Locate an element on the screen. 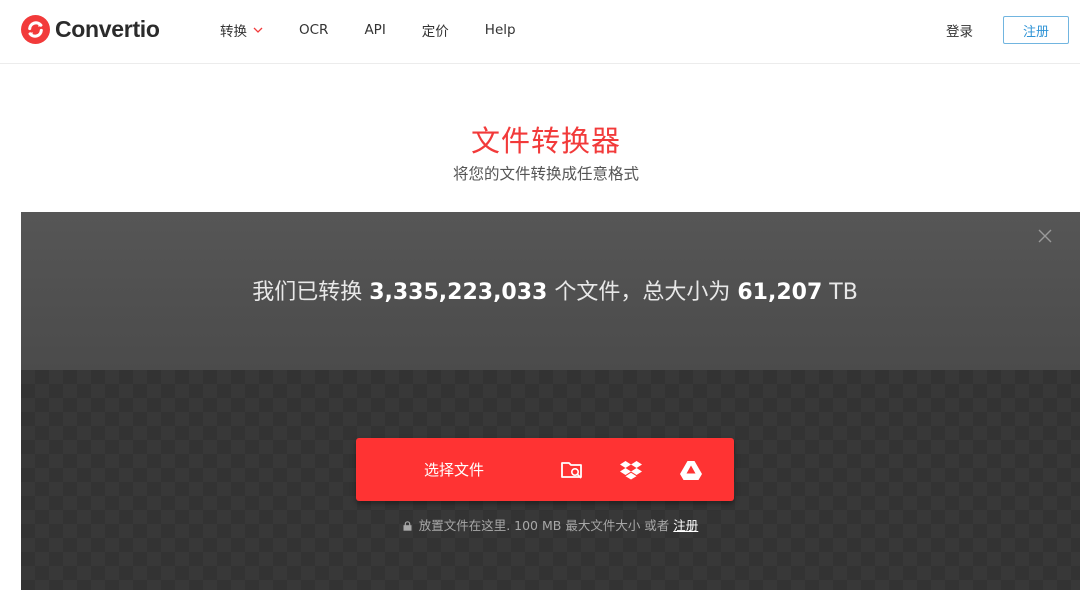  nav-item-label: OCR is located at coordinates (314, 30).